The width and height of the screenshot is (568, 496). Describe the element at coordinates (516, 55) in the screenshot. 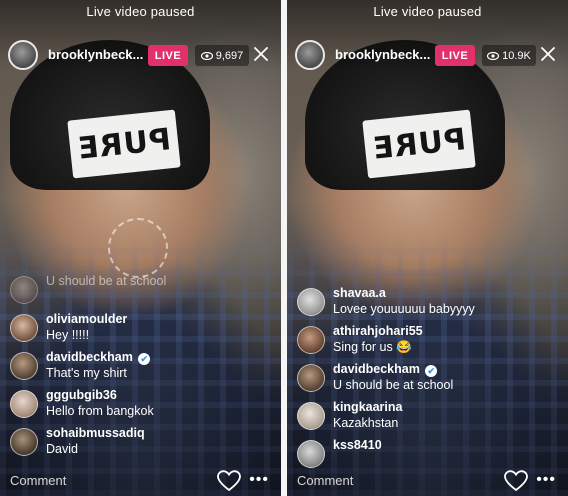

I see `viewer-count: 10.9K` at that location.